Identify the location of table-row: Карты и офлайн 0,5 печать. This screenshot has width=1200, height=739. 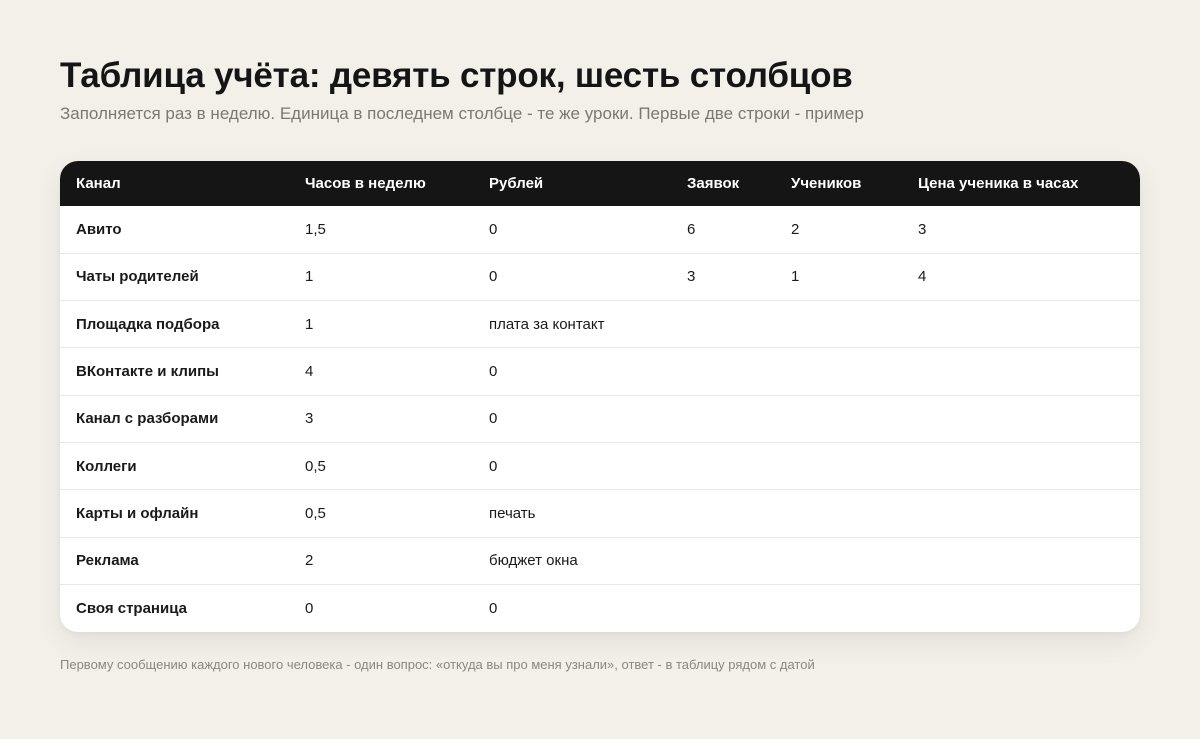
(600, 513).